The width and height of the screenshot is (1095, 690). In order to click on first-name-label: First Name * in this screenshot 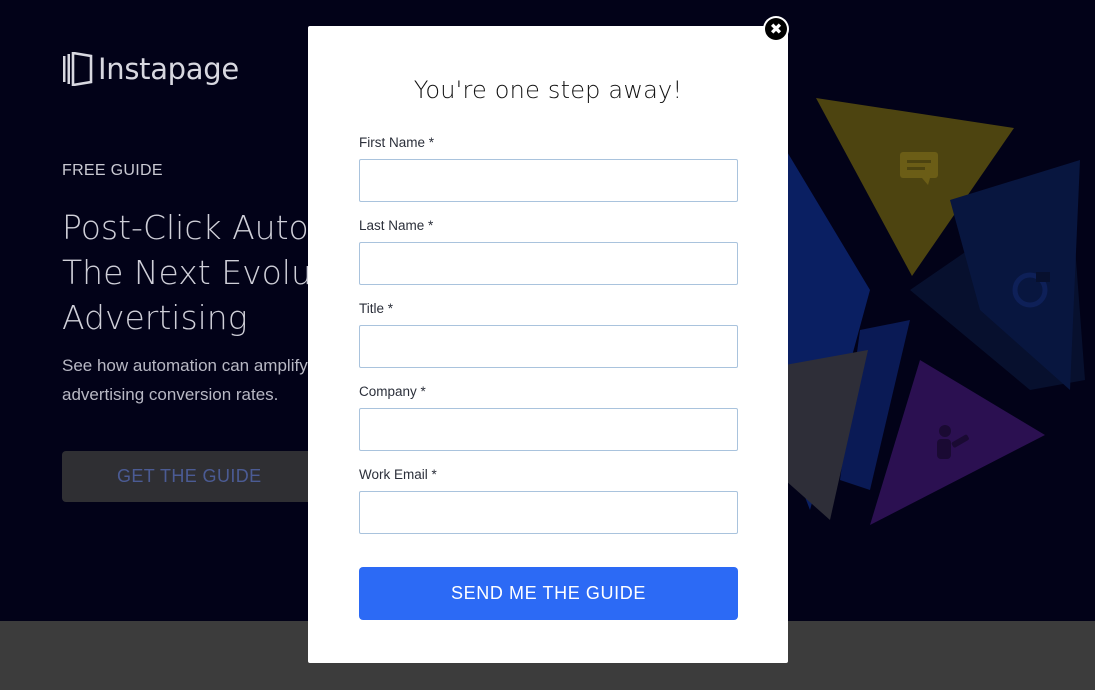, I will do `click(397, 142)`.